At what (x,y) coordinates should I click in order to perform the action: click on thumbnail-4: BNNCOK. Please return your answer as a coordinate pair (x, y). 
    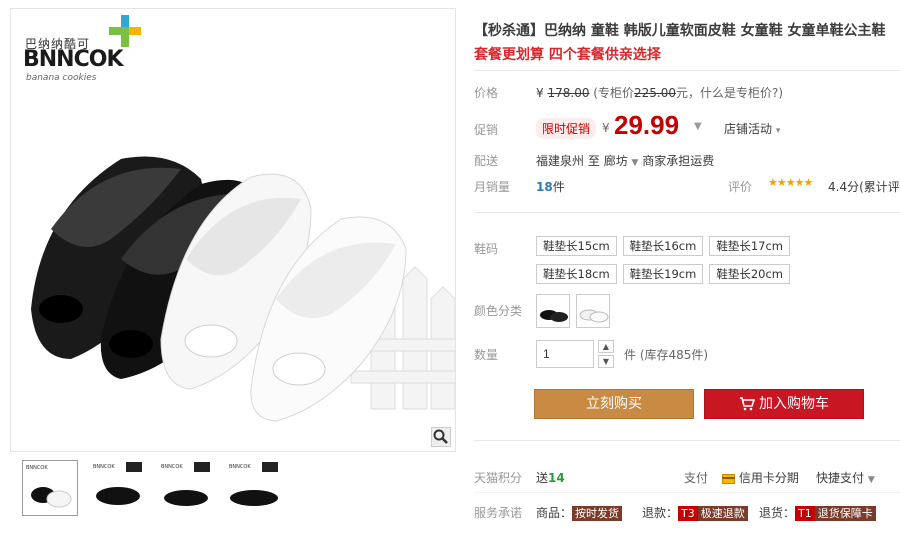
    Looking at the image, I should click on (254, 488).